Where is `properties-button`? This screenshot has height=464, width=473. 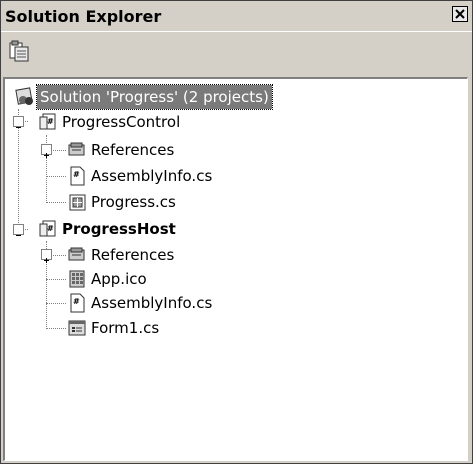 properties-button is located at coordinates (19, 52).